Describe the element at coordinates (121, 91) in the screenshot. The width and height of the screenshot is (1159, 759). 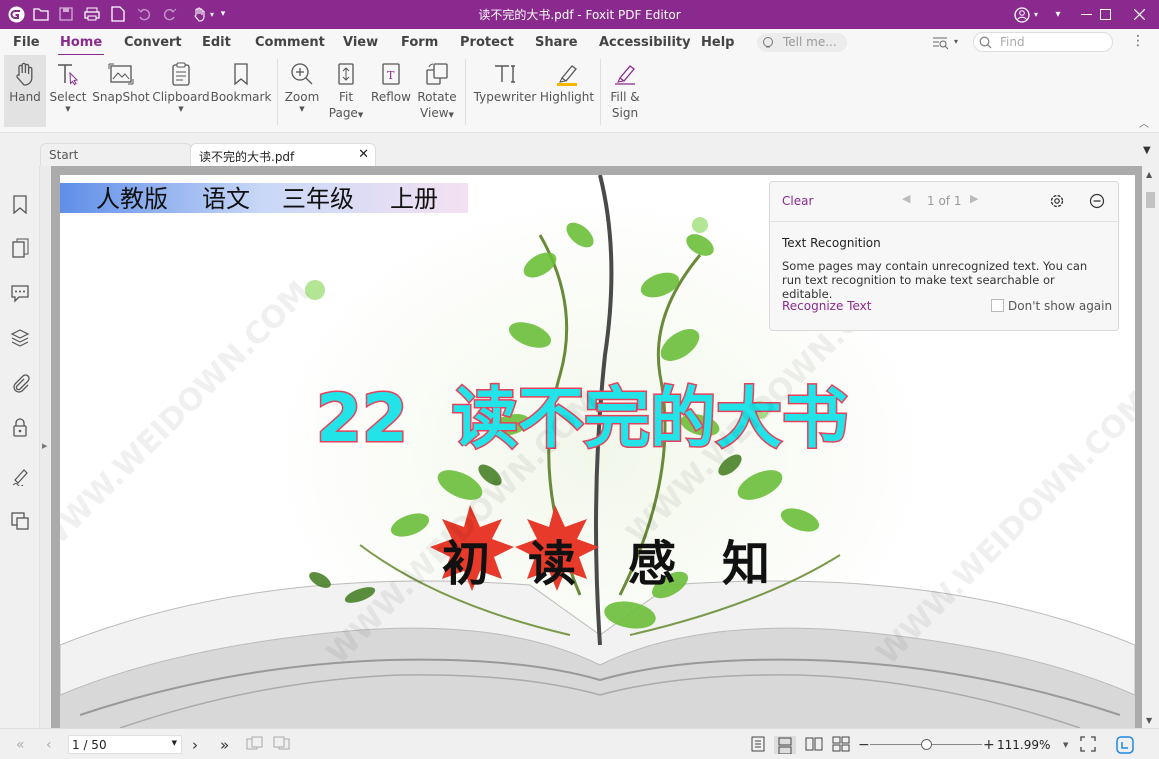
I see `snapshot-button: SnapShot` at that location.